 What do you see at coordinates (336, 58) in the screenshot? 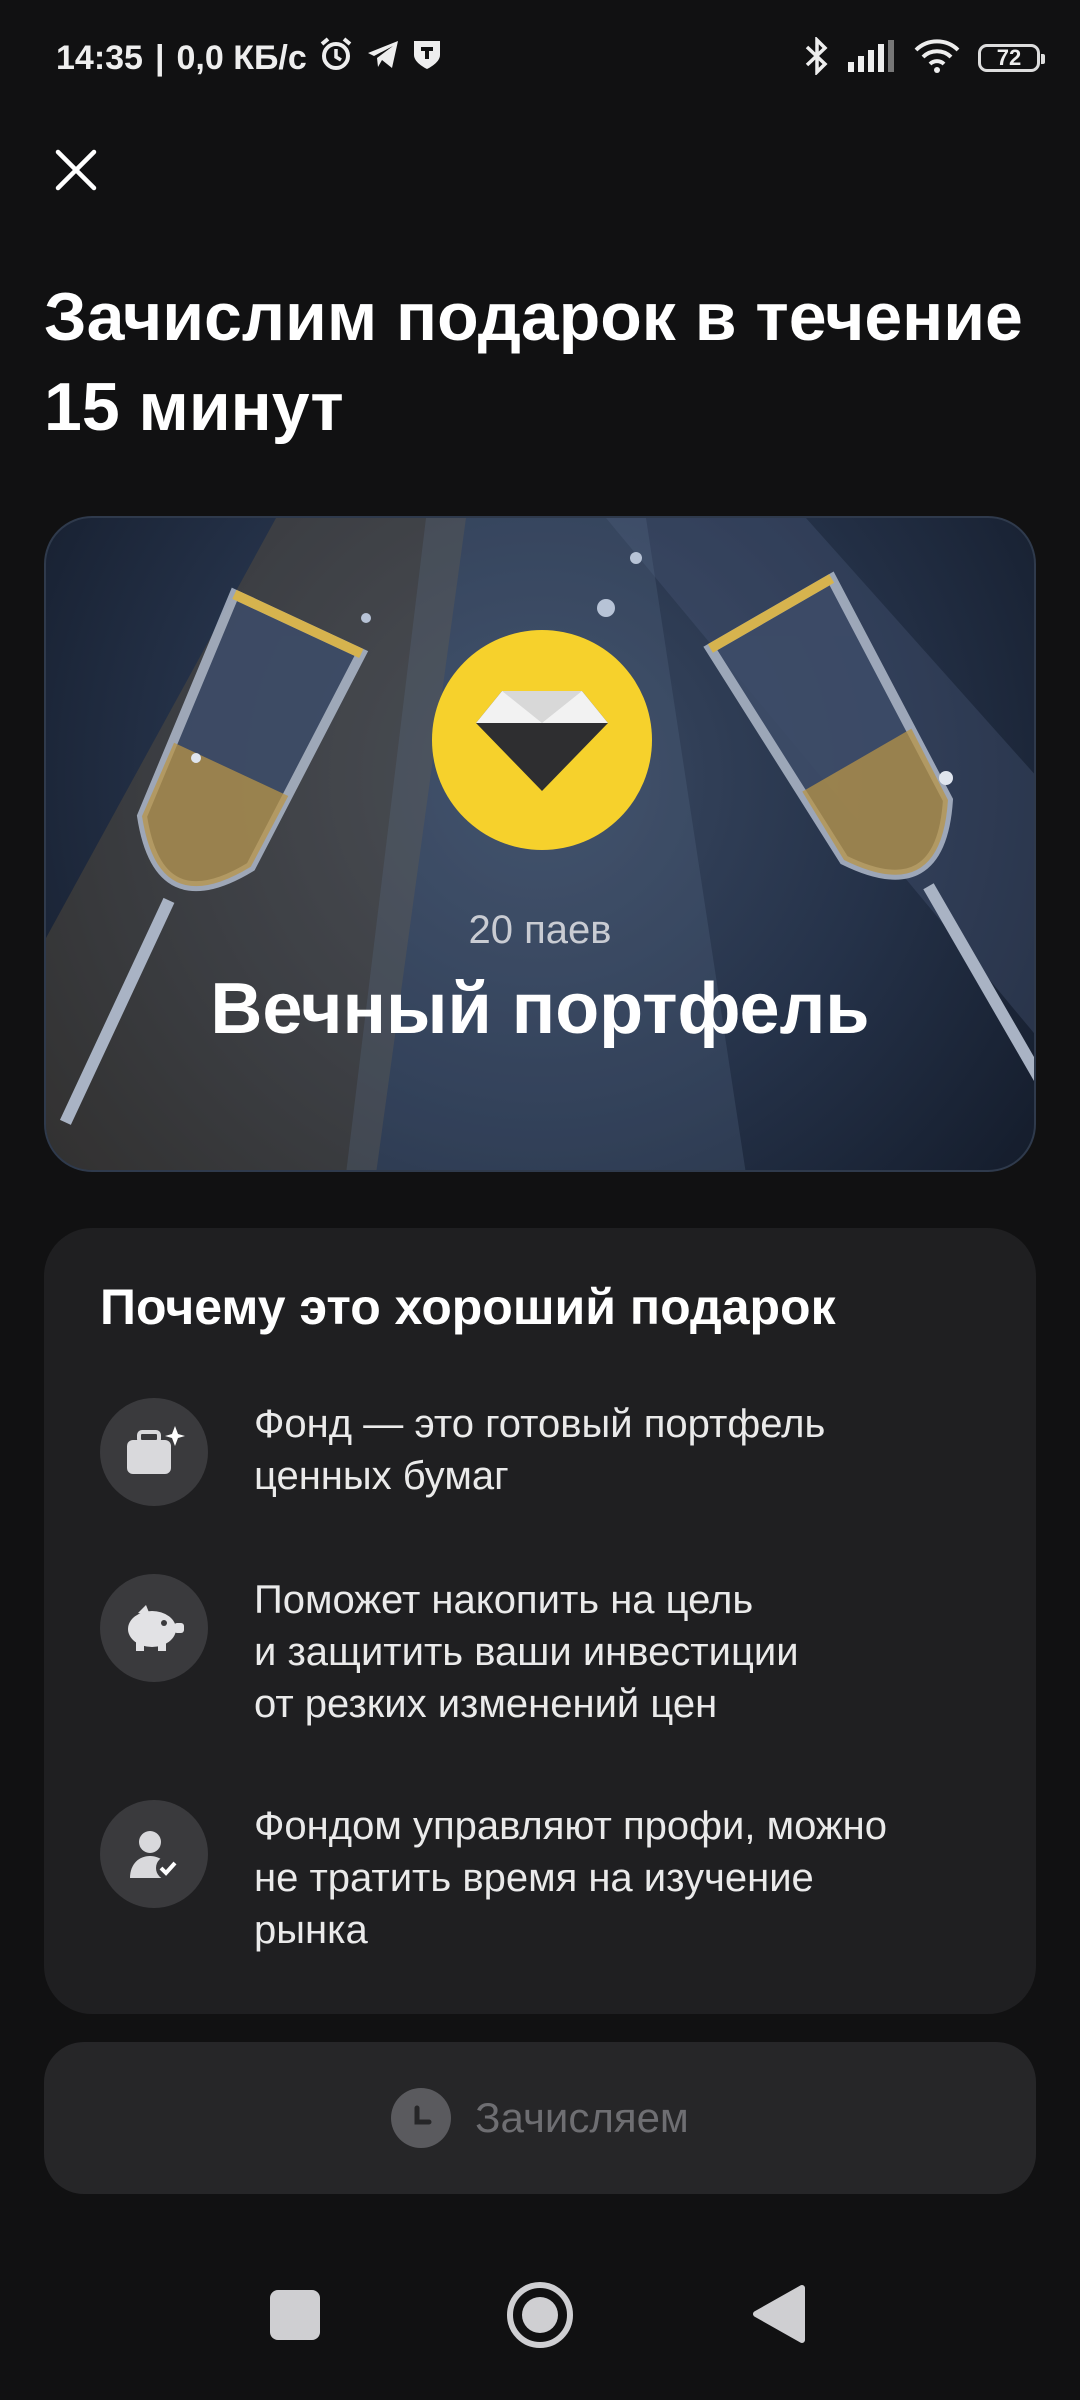
I see `alarm-icon` at bounding box center [336, 58].